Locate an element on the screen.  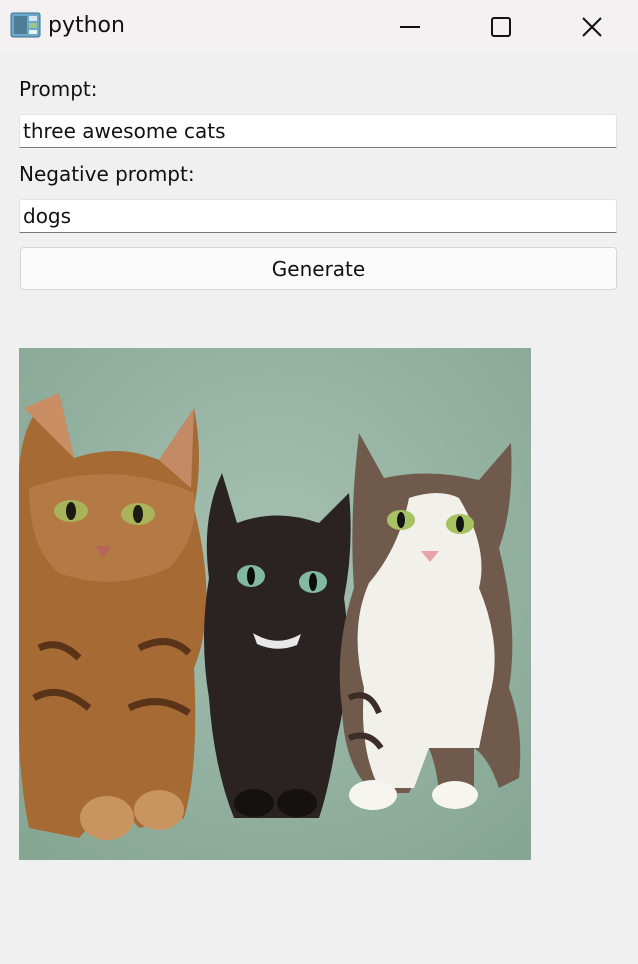
app-window-icon is located at coordinates (25, 25).